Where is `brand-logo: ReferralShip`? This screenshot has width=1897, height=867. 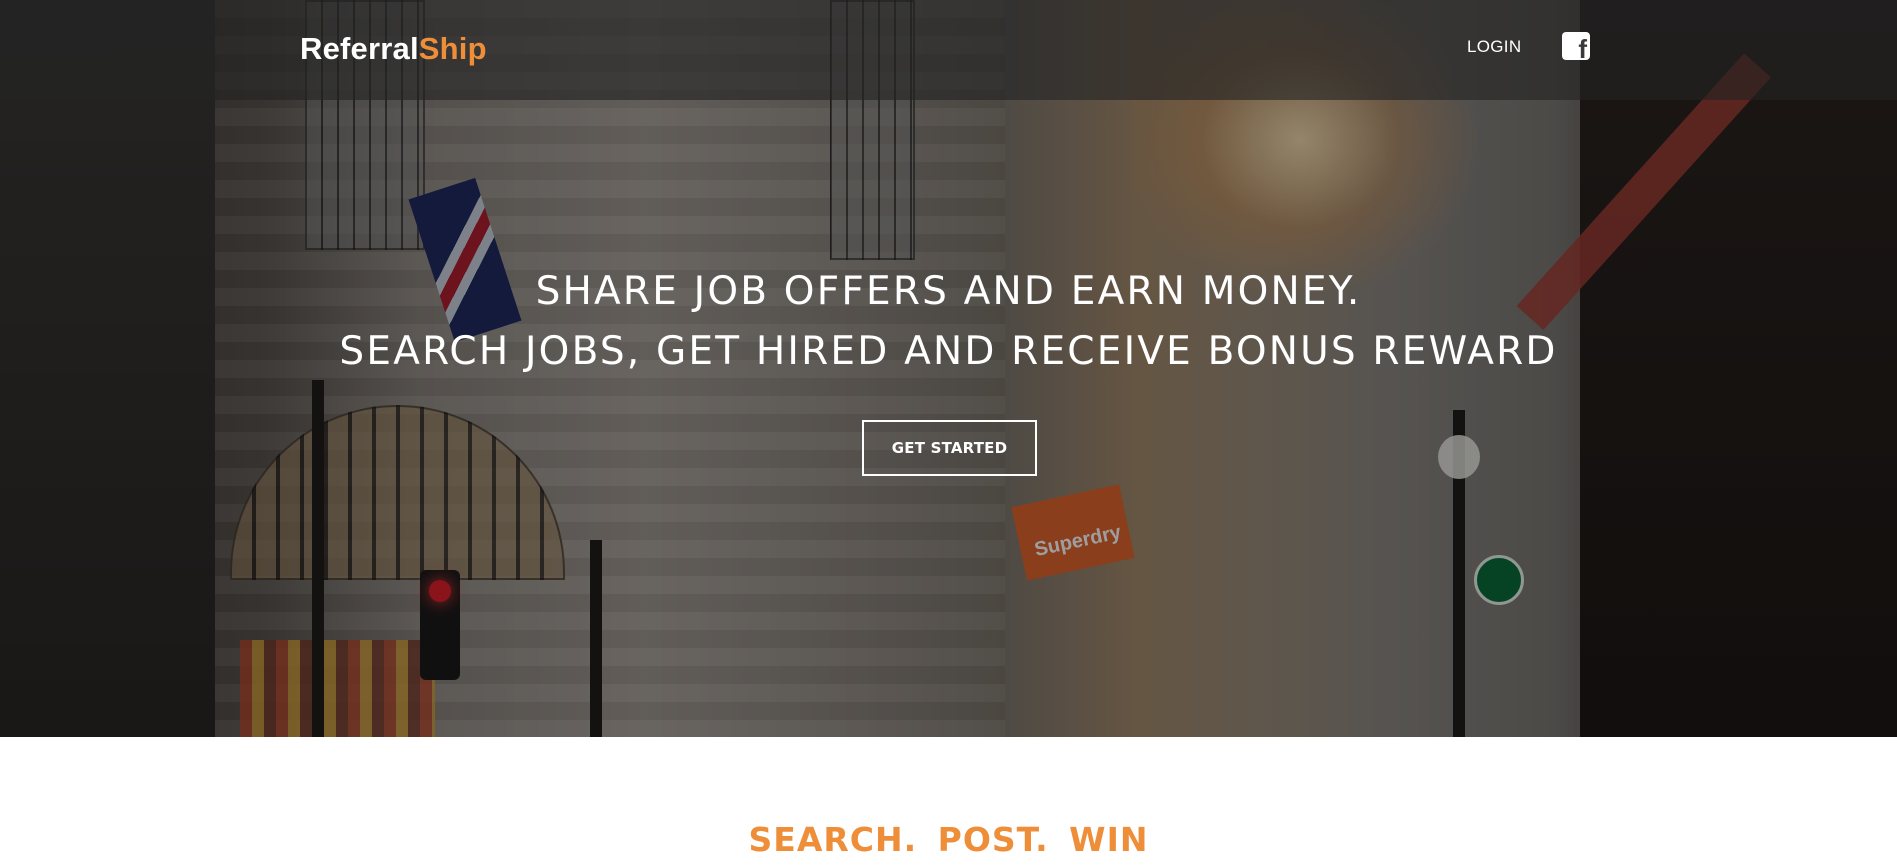
brand-logo: ReferralShip is located at coordinates (393, 49).